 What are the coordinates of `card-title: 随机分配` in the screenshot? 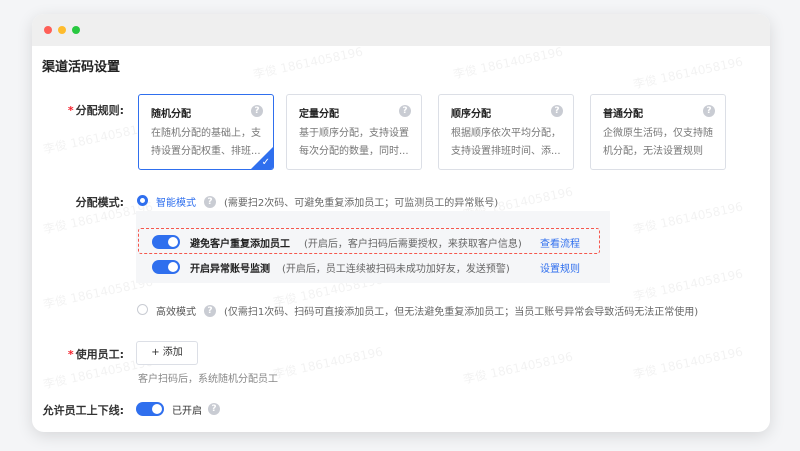 It's located at (171, 114).